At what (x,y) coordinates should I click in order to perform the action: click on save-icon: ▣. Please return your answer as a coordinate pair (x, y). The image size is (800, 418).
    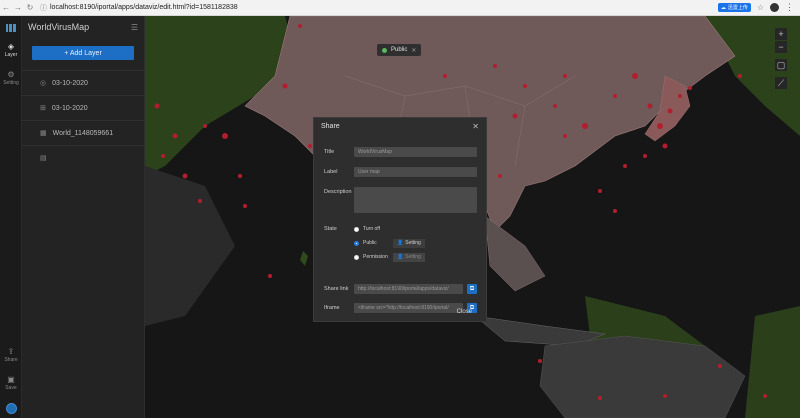
    Looking at the image, I should click on (11, 379).